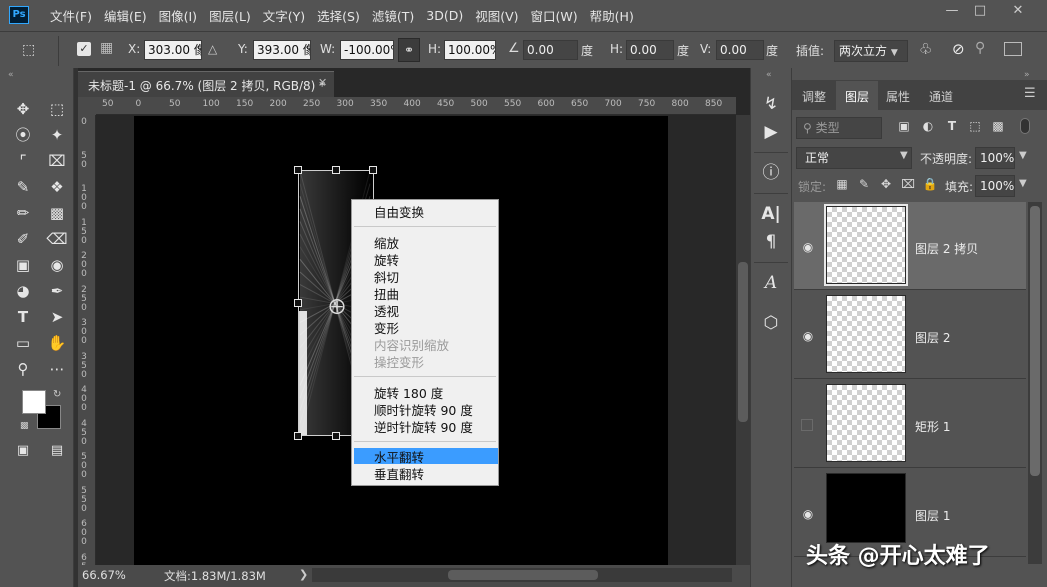  Describe the element at coordinates (23, 369) in the screenshot. I see `zoom-tool-icon: ⚲` at that location.